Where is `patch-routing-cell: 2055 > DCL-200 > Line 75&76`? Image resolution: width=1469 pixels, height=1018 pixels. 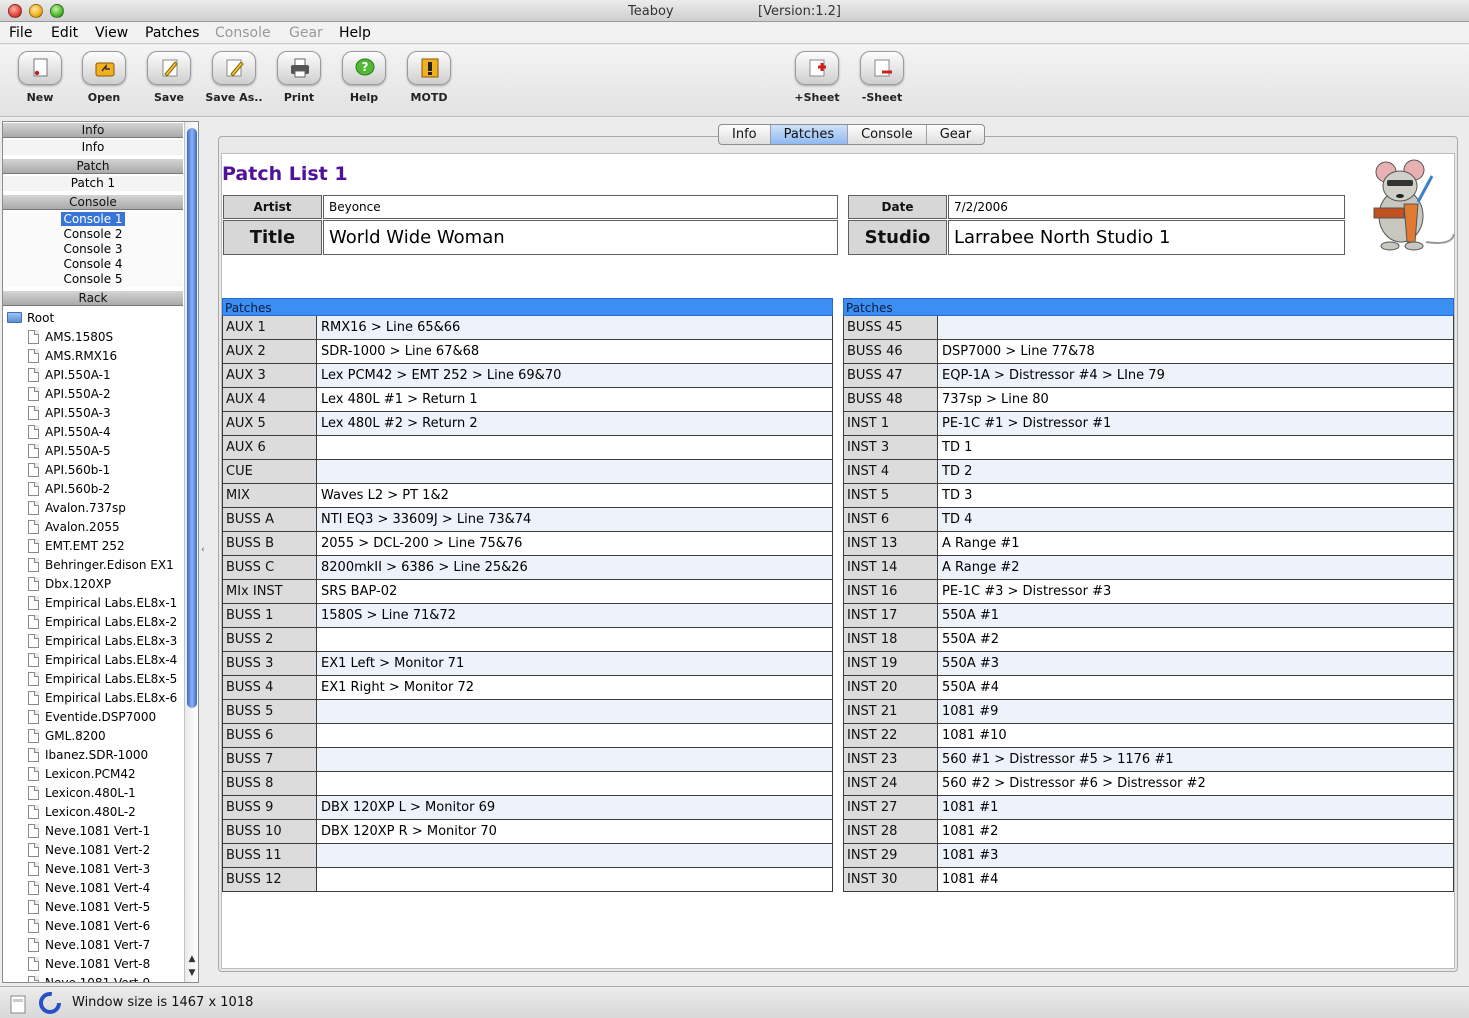 patch-routing-cell: 2055 > DCL-200 > Line 75&76 is located at coordinates (574, 543).